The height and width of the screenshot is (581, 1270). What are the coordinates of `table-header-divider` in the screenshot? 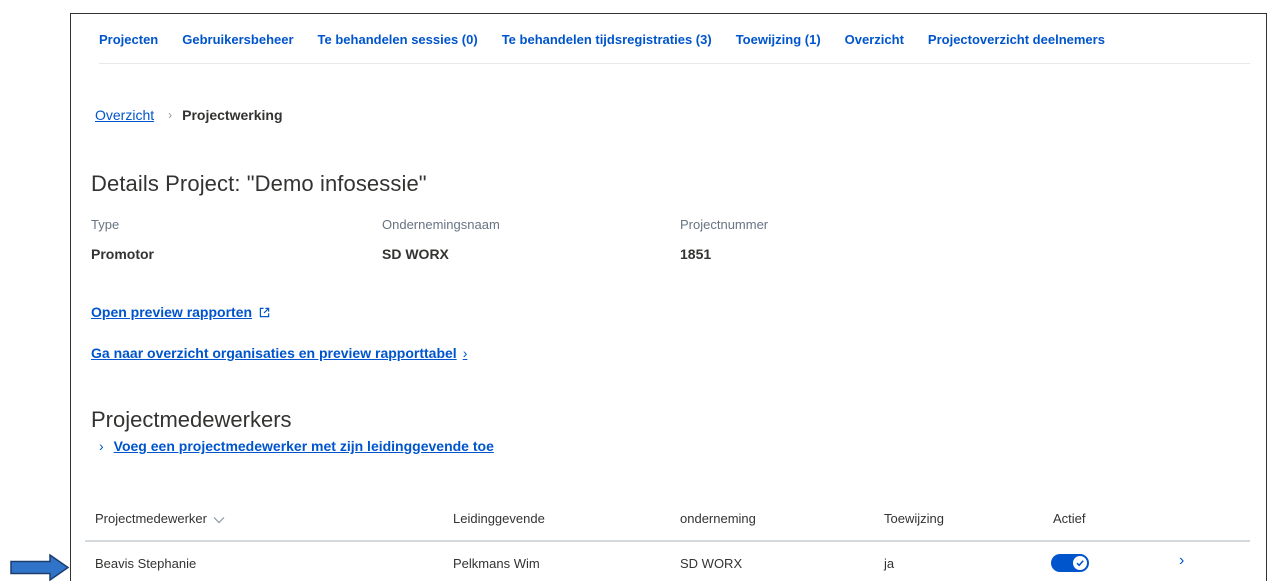 It's located at (667, 541).